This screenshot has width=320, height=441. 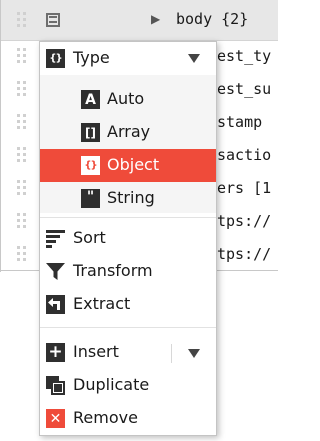 What do you see at coordinates (194, 58) in the screenshot?
I see `collapse-caret-icon` at bounding box center [194, 58].